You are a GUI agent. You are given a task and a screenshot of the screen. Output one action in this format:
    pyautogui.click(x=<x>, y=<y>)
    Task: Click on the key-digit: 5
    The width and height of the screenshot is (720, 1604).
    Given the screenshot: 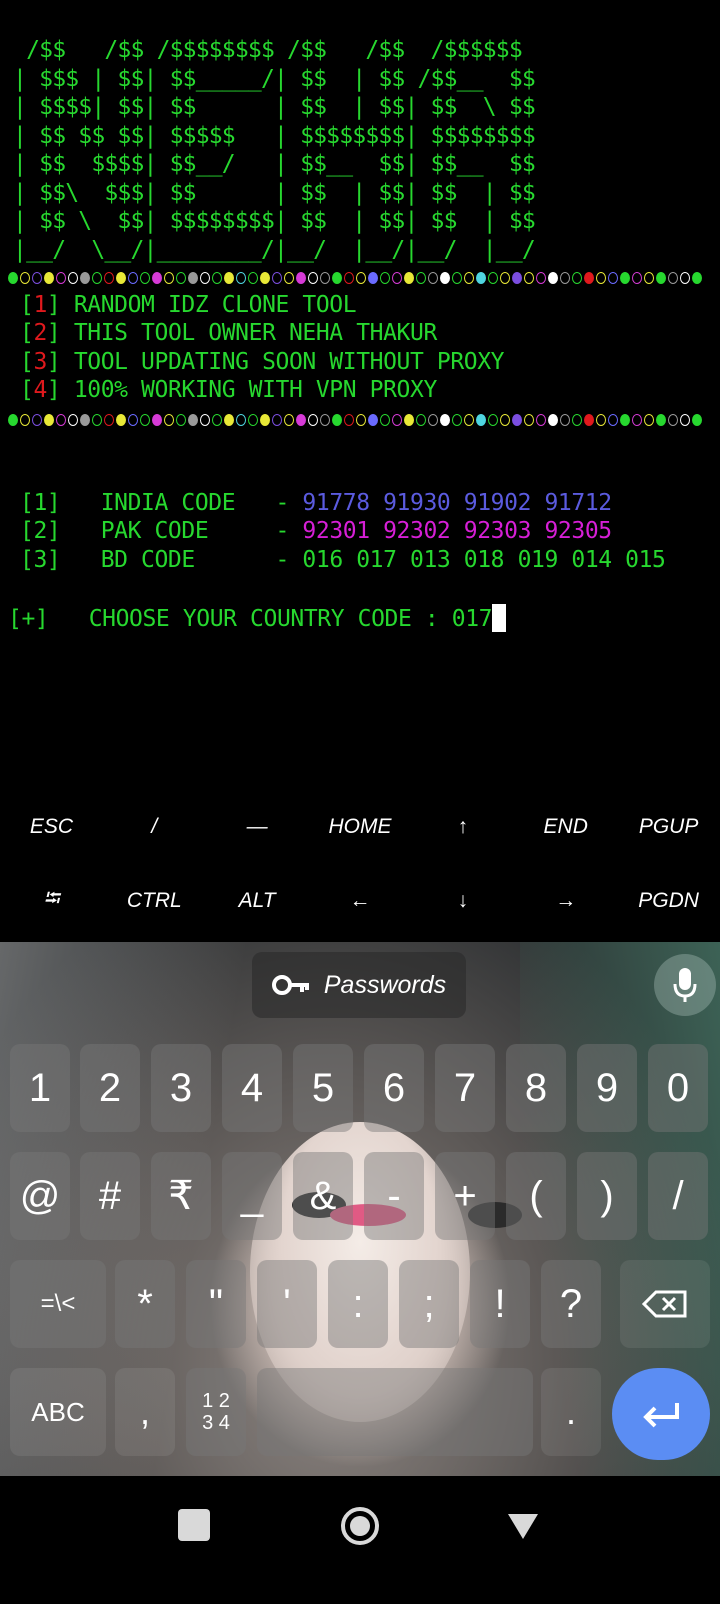 What is the action you would take?
    pyautogui.click(x=323, y=1088)
    